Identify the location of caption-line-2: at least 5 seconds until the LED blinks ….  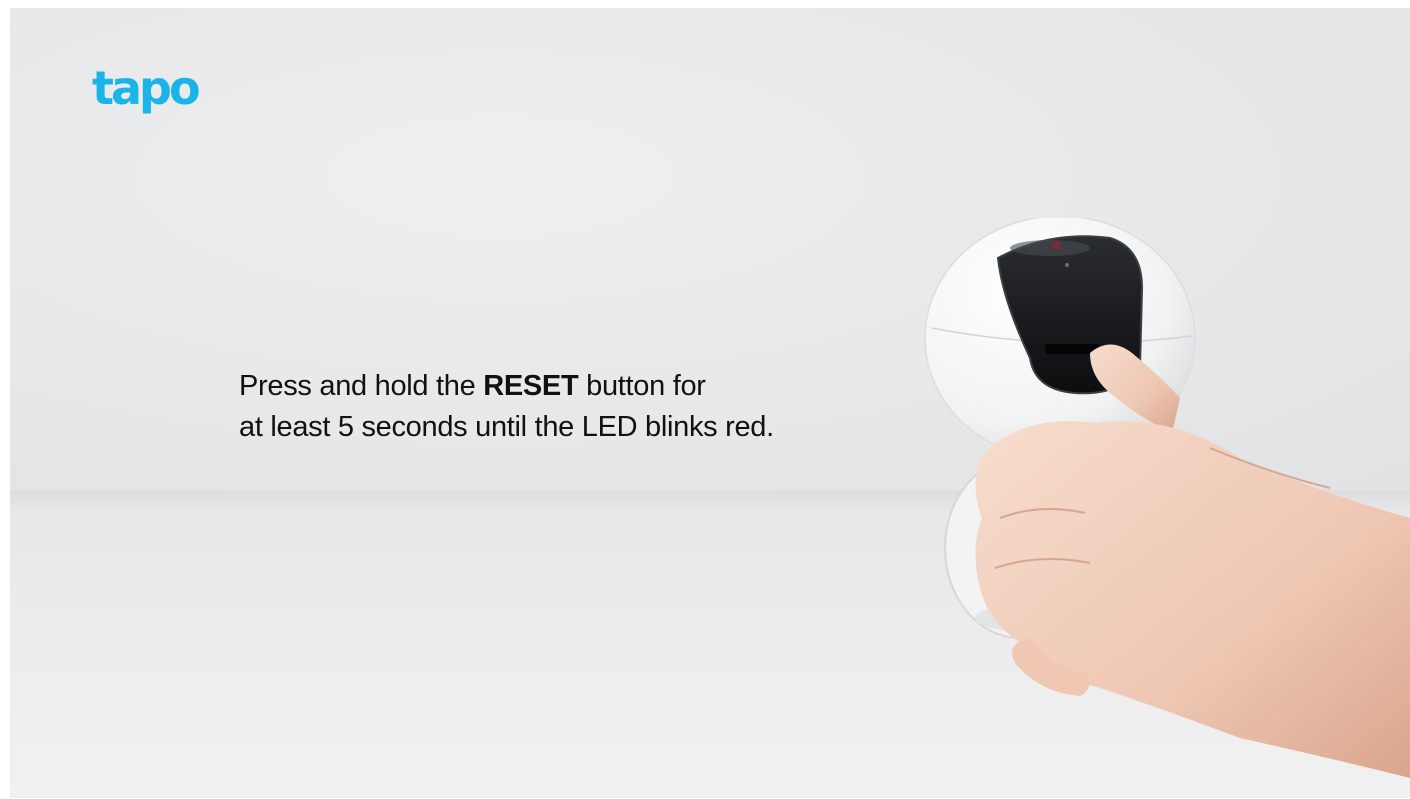
(506, 427).